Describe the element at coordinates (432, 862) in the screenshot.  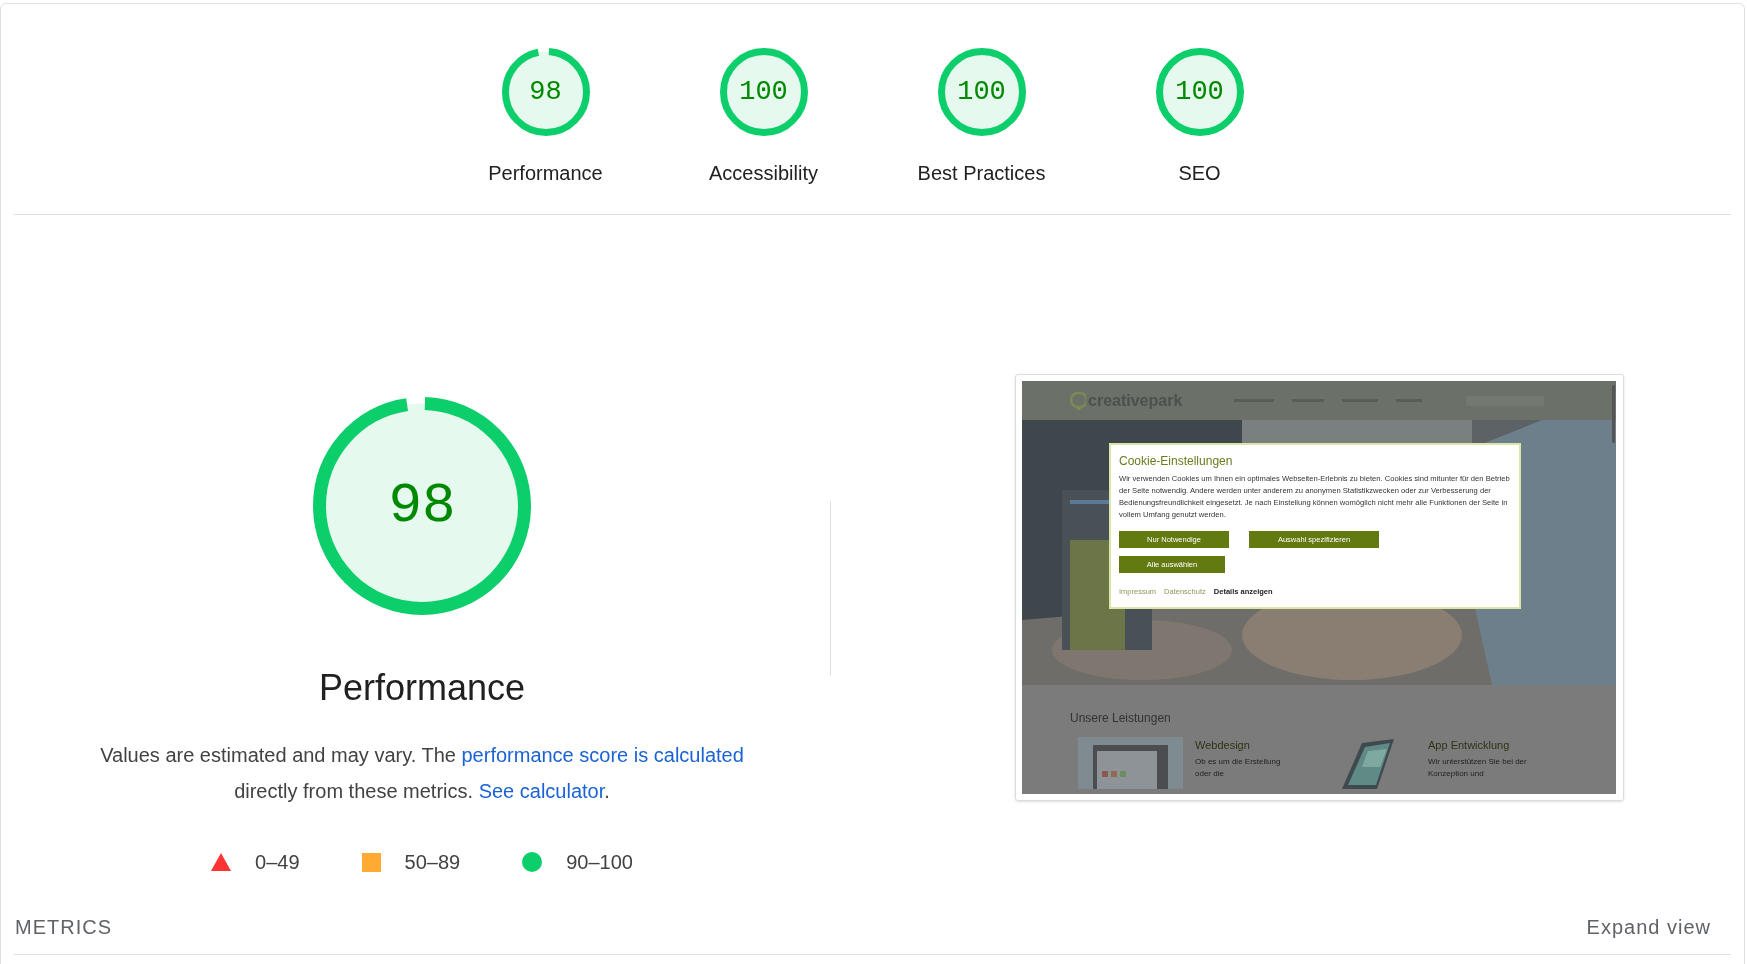
I see `legend-label: 50–89` at that location.